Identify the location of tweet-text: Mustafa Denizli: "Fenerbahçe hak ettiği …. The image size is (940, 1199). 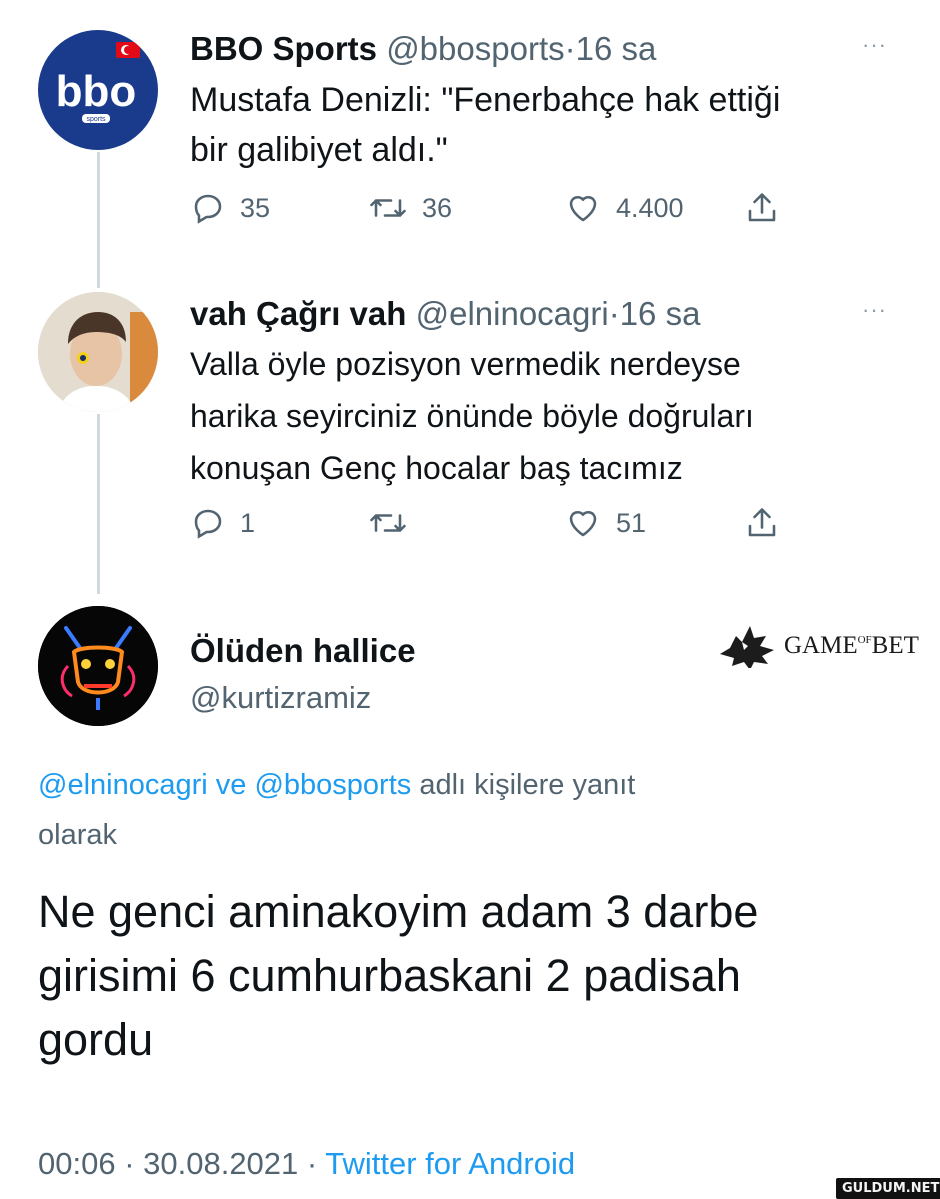
(485, 125).